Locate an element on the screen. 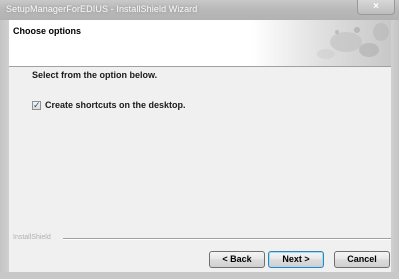 The image size is (399, 279). footer-separator is located at coordinates (227, 239).